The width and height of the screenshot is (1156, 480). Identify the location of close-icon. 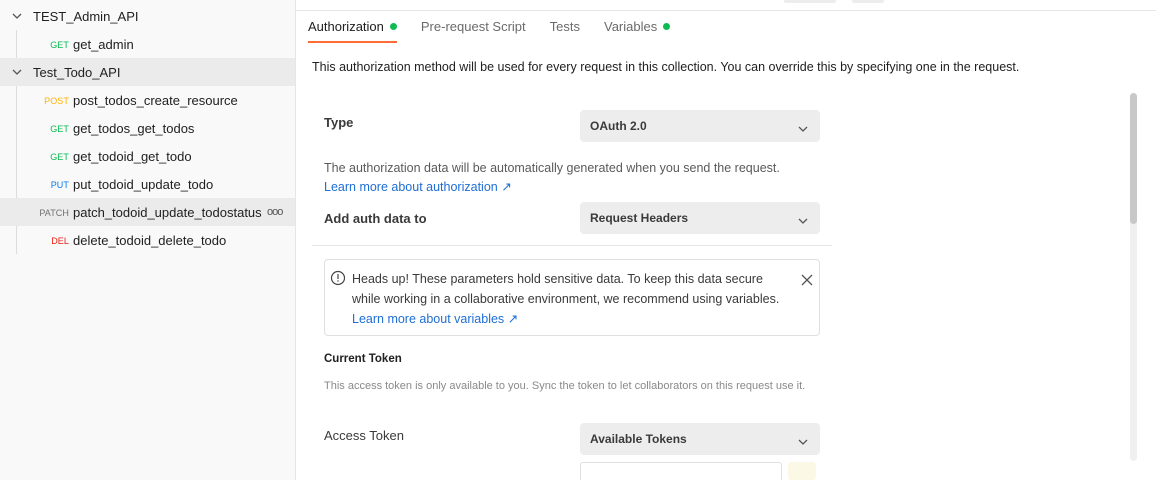
(807, 280).